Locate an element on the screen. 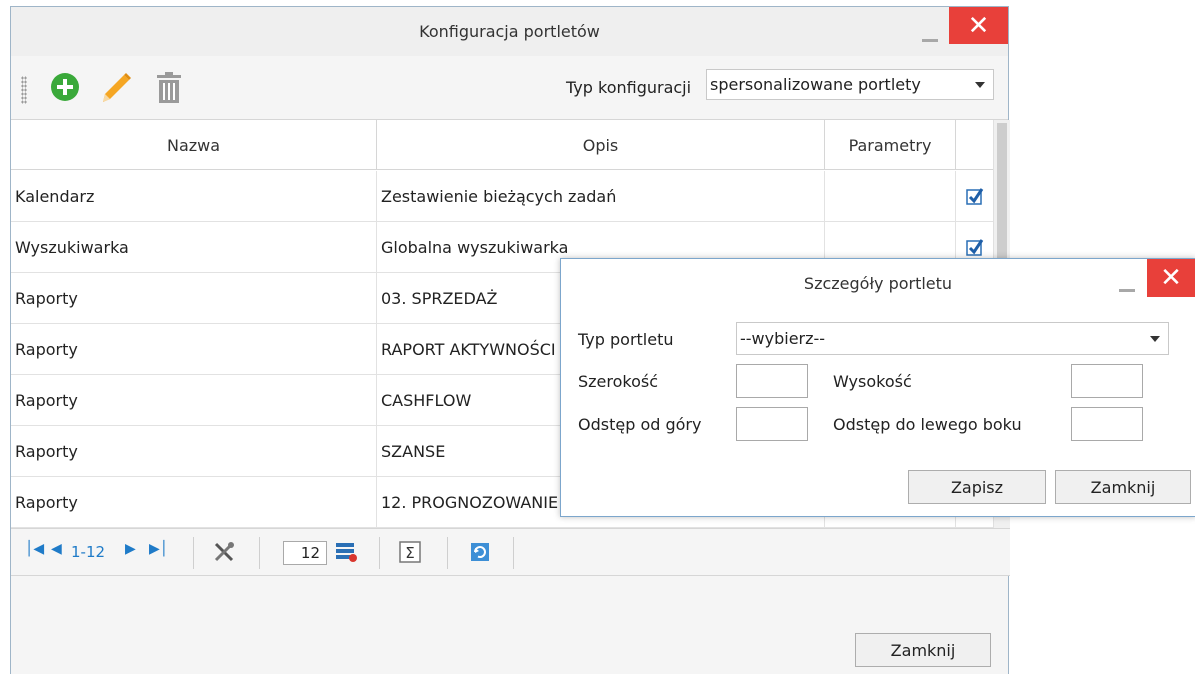 The image size is (1195, 674). cell-parameters is located at coordinates (890, 196).